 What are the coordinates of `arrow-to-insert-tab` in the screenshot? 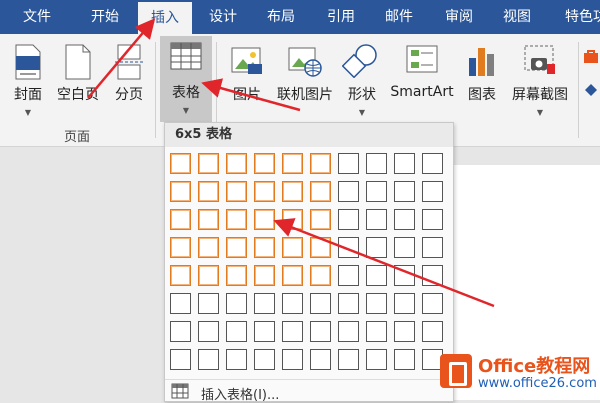 It's located at (121, 58).